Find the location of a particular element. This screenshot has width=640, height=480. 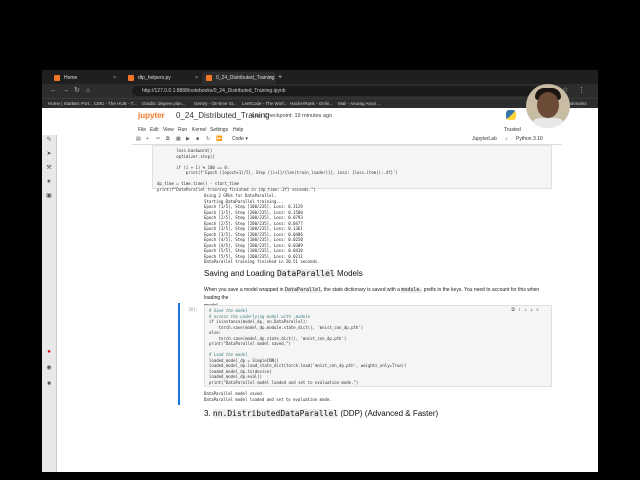

text-run: , the state dictionary is saved with a is located at coordinates (361, 290).